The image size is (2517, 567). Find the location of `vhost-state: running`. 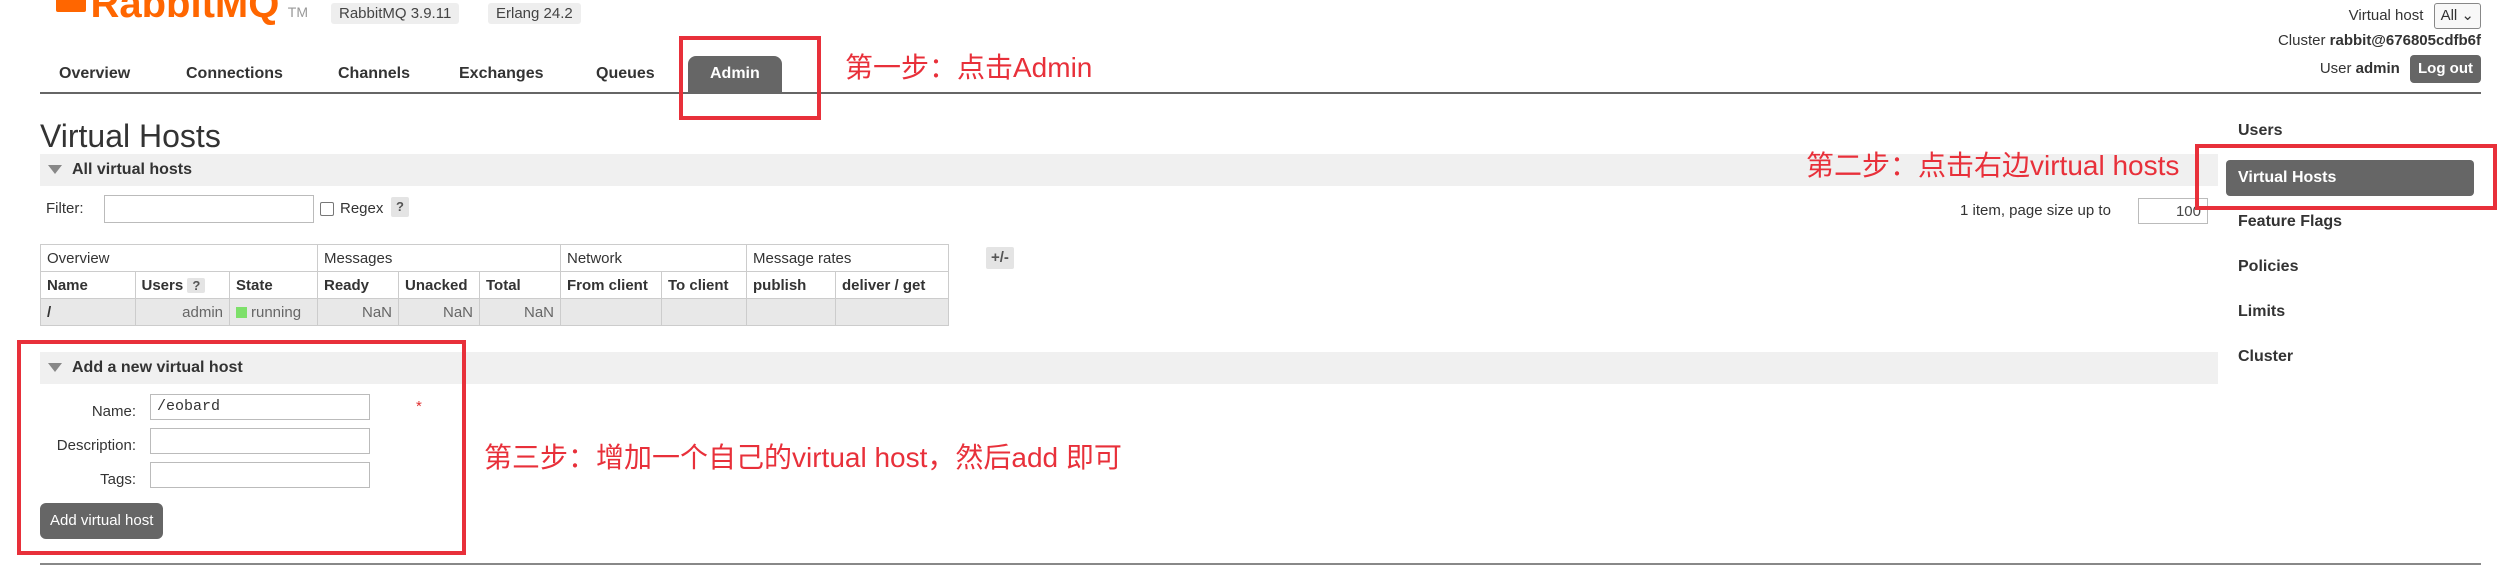

vhost-state: running is located at coordinates (273, 312).